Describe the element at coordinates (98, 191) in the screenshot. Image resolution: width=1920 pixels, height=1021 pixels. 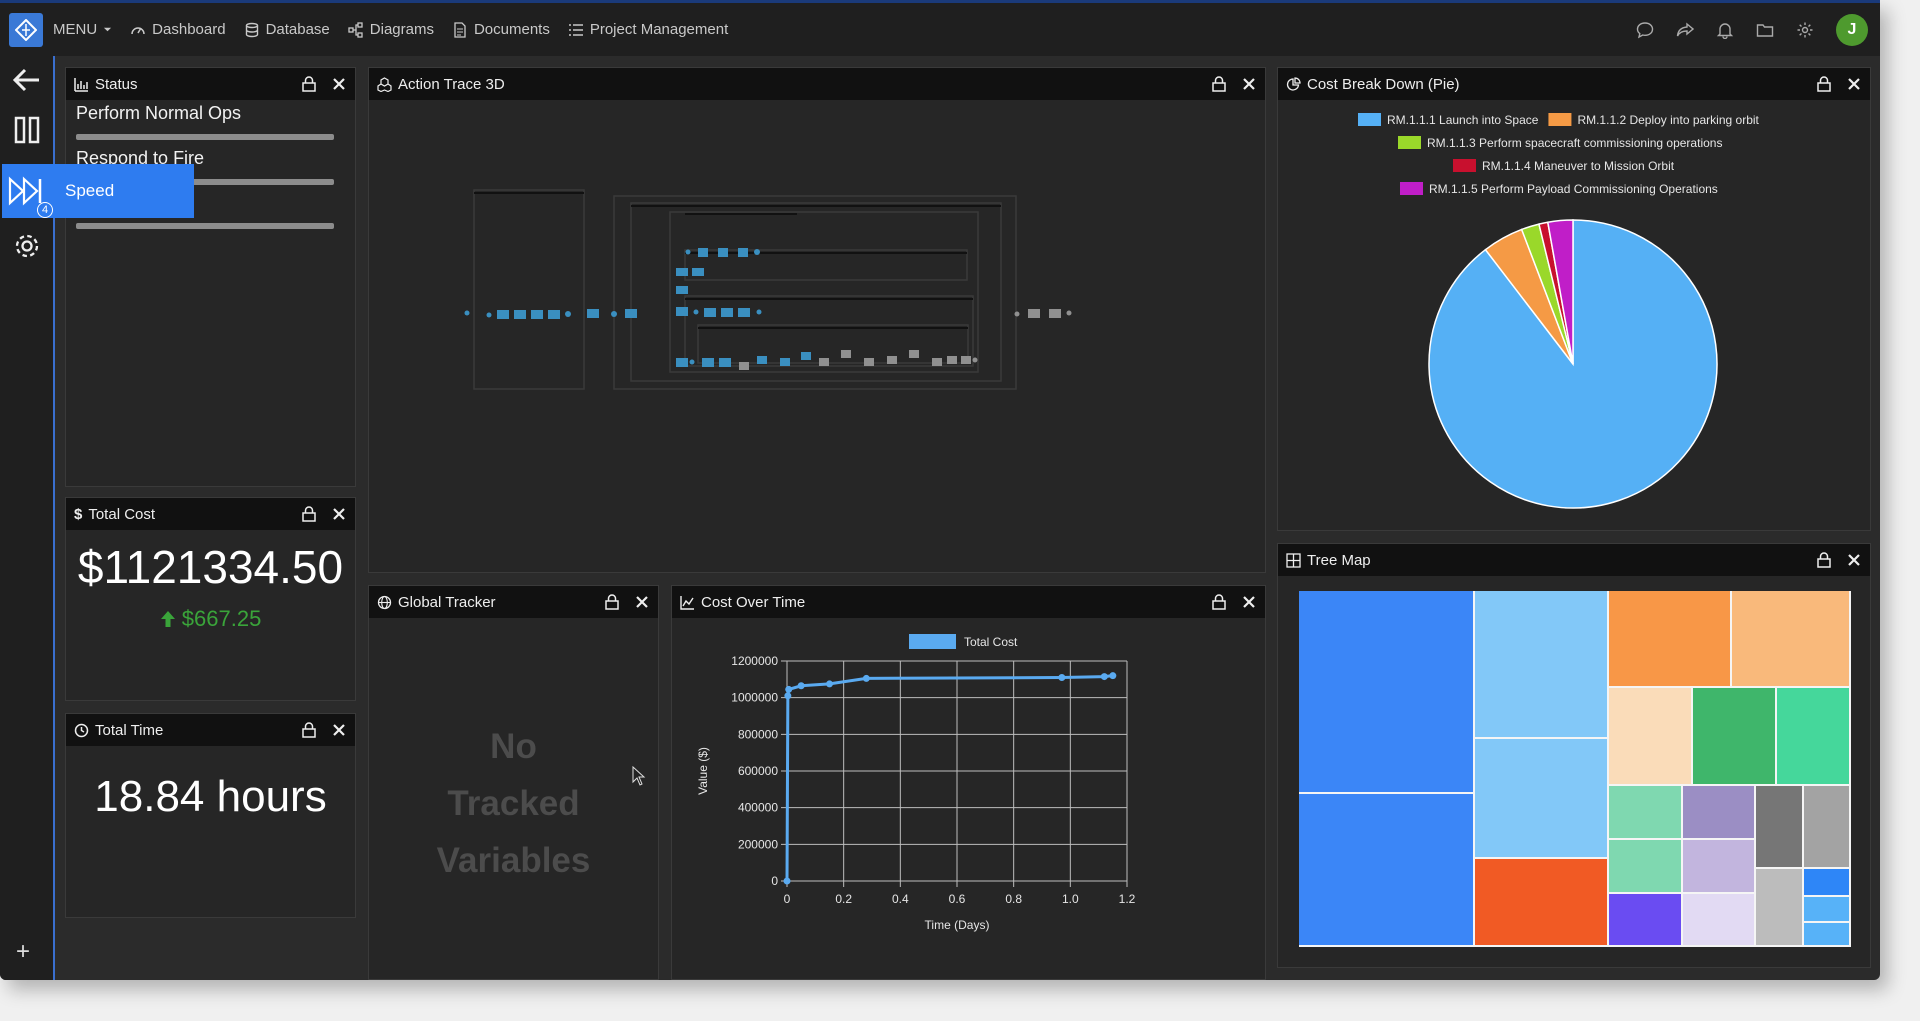
I see `speed-tooltip: 4 Speed` at that location.